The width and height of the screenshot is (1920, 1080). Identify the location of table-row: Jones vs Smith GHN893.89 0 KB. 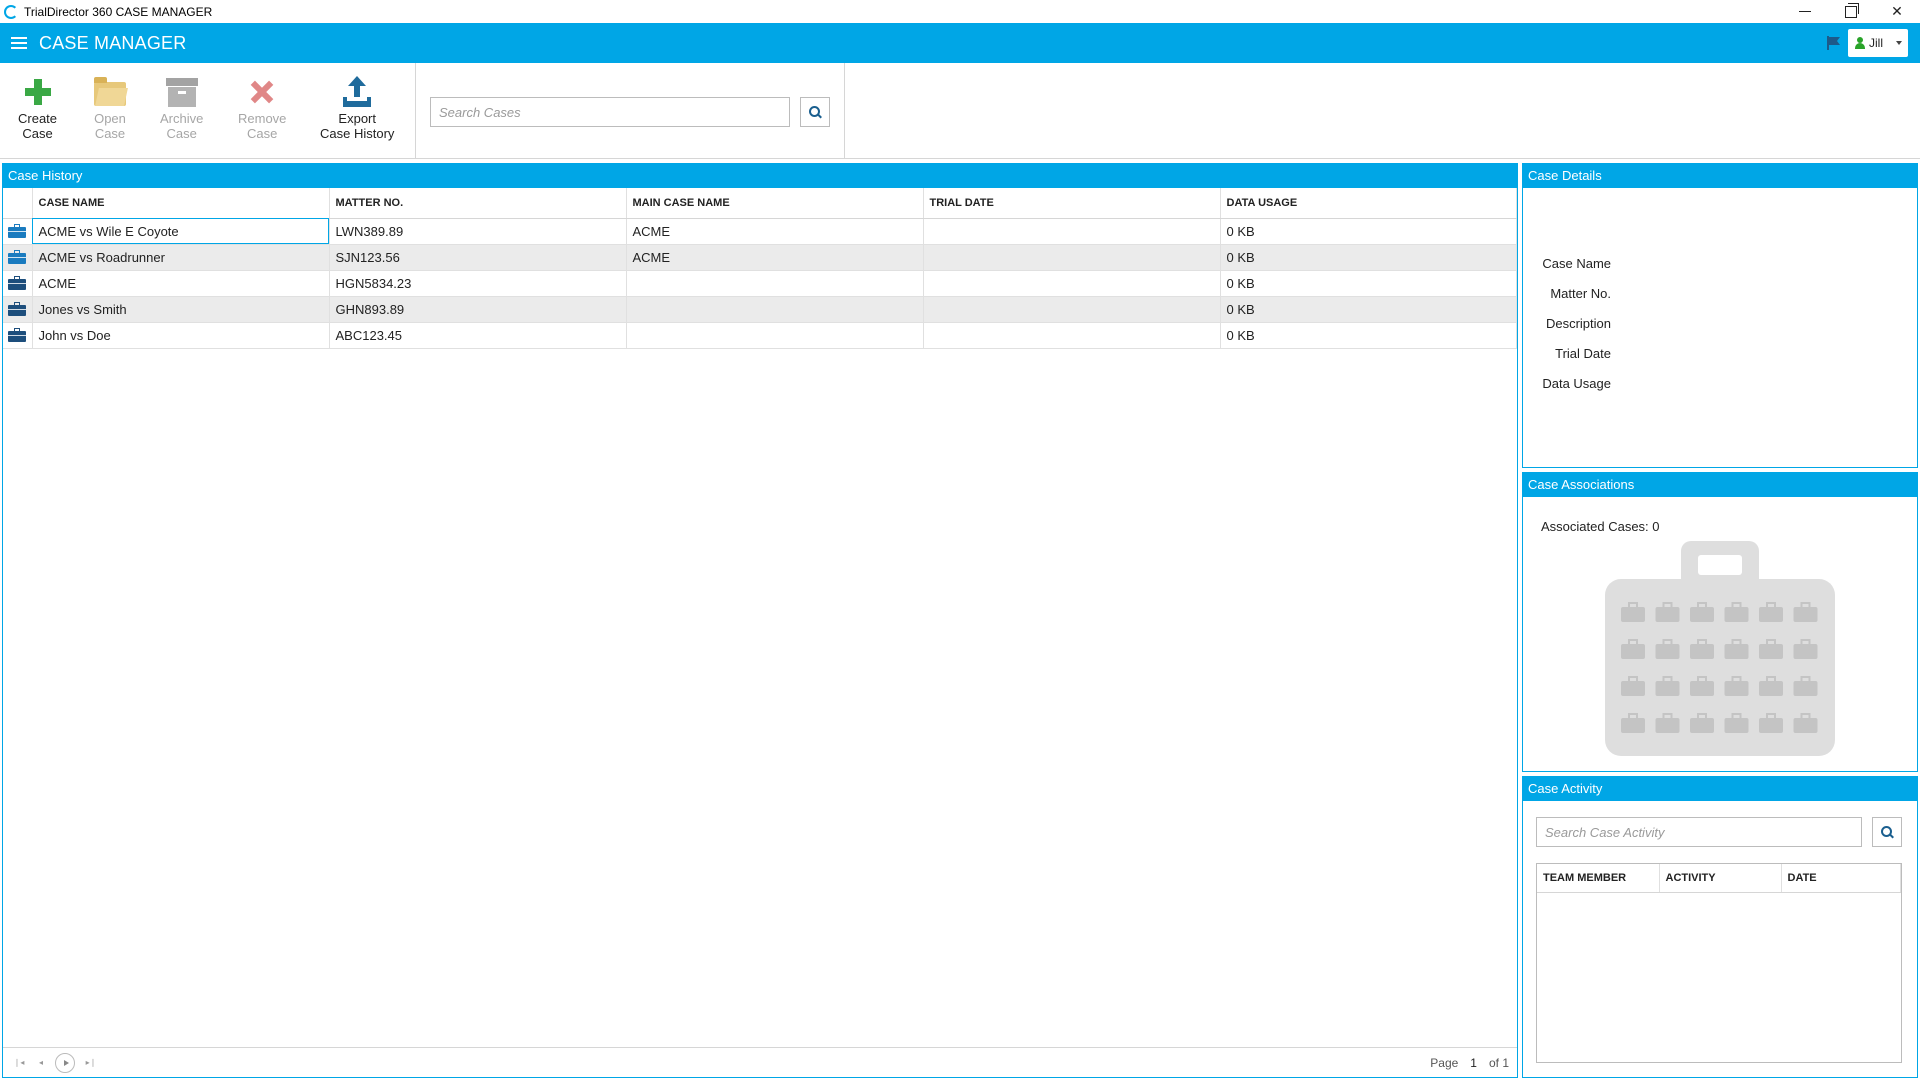
(760, 309).